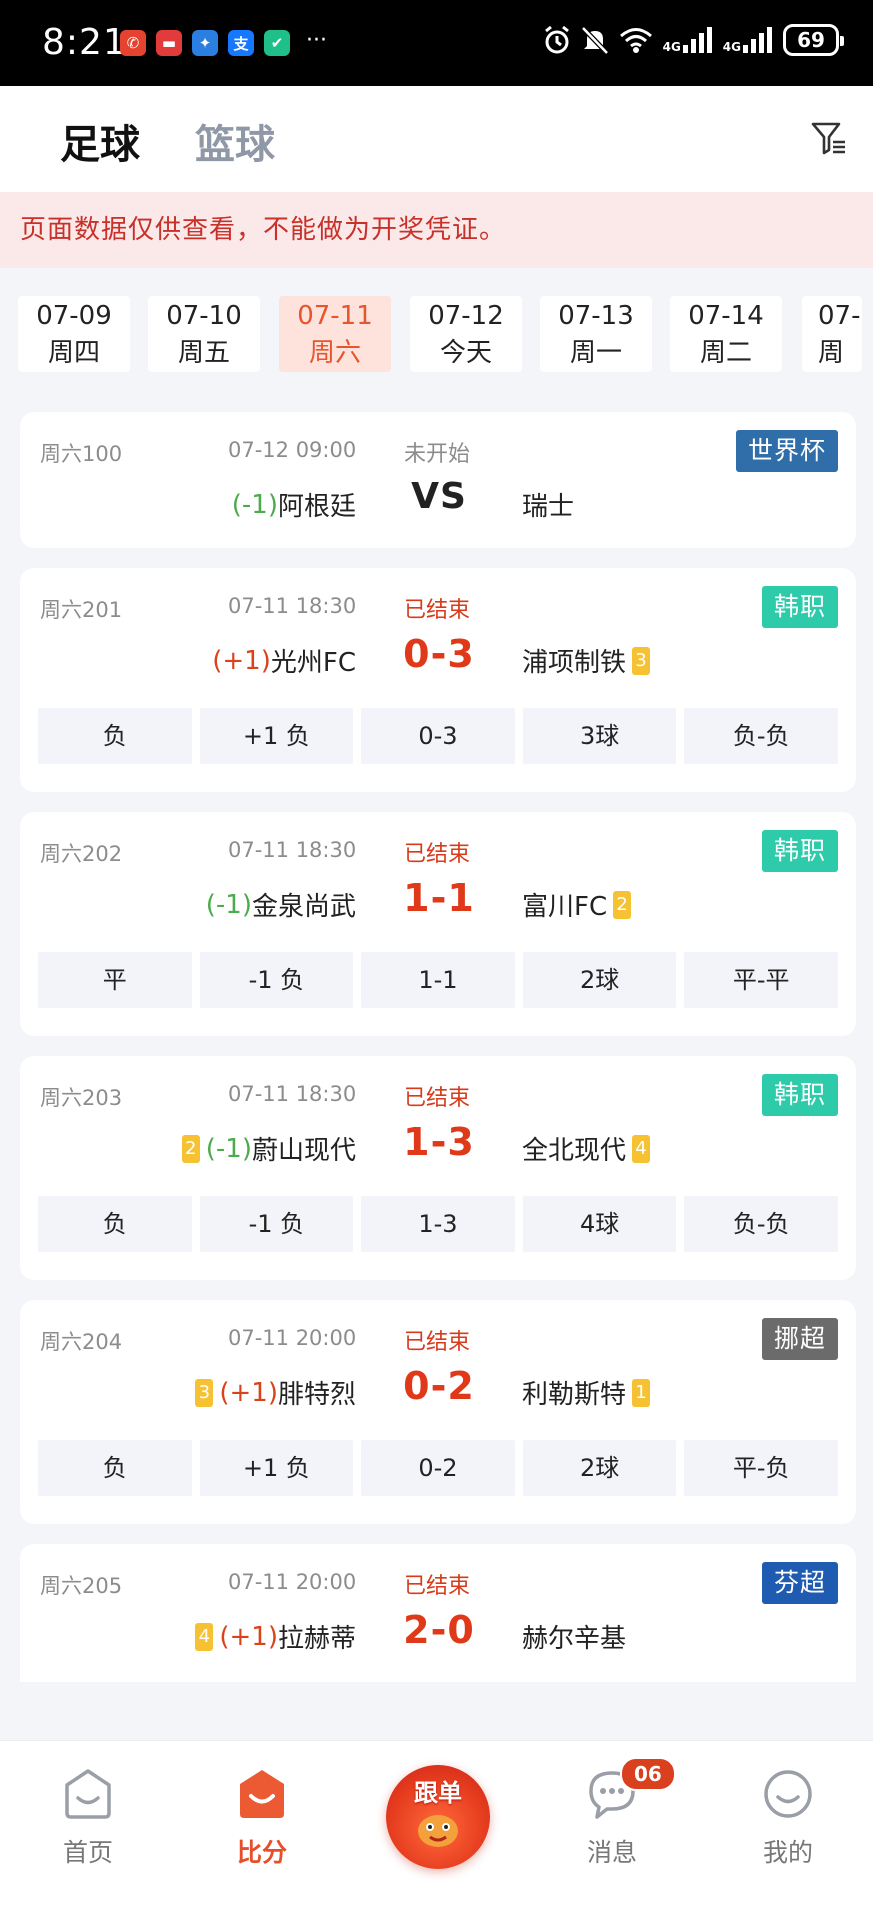 This screenshot has width=873, height=1920. What do you see at coordinates (334, 353) in the screenshot?
I see `weekday-label: 周六` at bounding box center [334, 353].